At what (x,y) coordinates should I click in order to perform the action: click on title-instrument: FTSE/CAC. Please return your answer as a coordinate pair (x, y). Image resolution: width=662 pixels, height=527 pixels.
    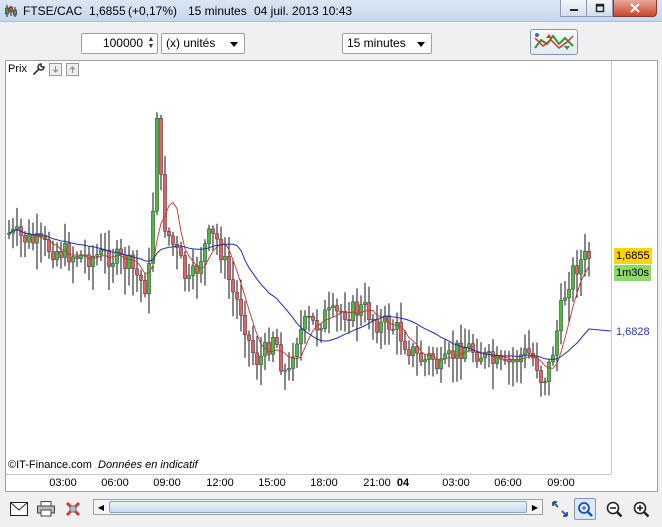
    Looking at the image, I should click on (53, 11).